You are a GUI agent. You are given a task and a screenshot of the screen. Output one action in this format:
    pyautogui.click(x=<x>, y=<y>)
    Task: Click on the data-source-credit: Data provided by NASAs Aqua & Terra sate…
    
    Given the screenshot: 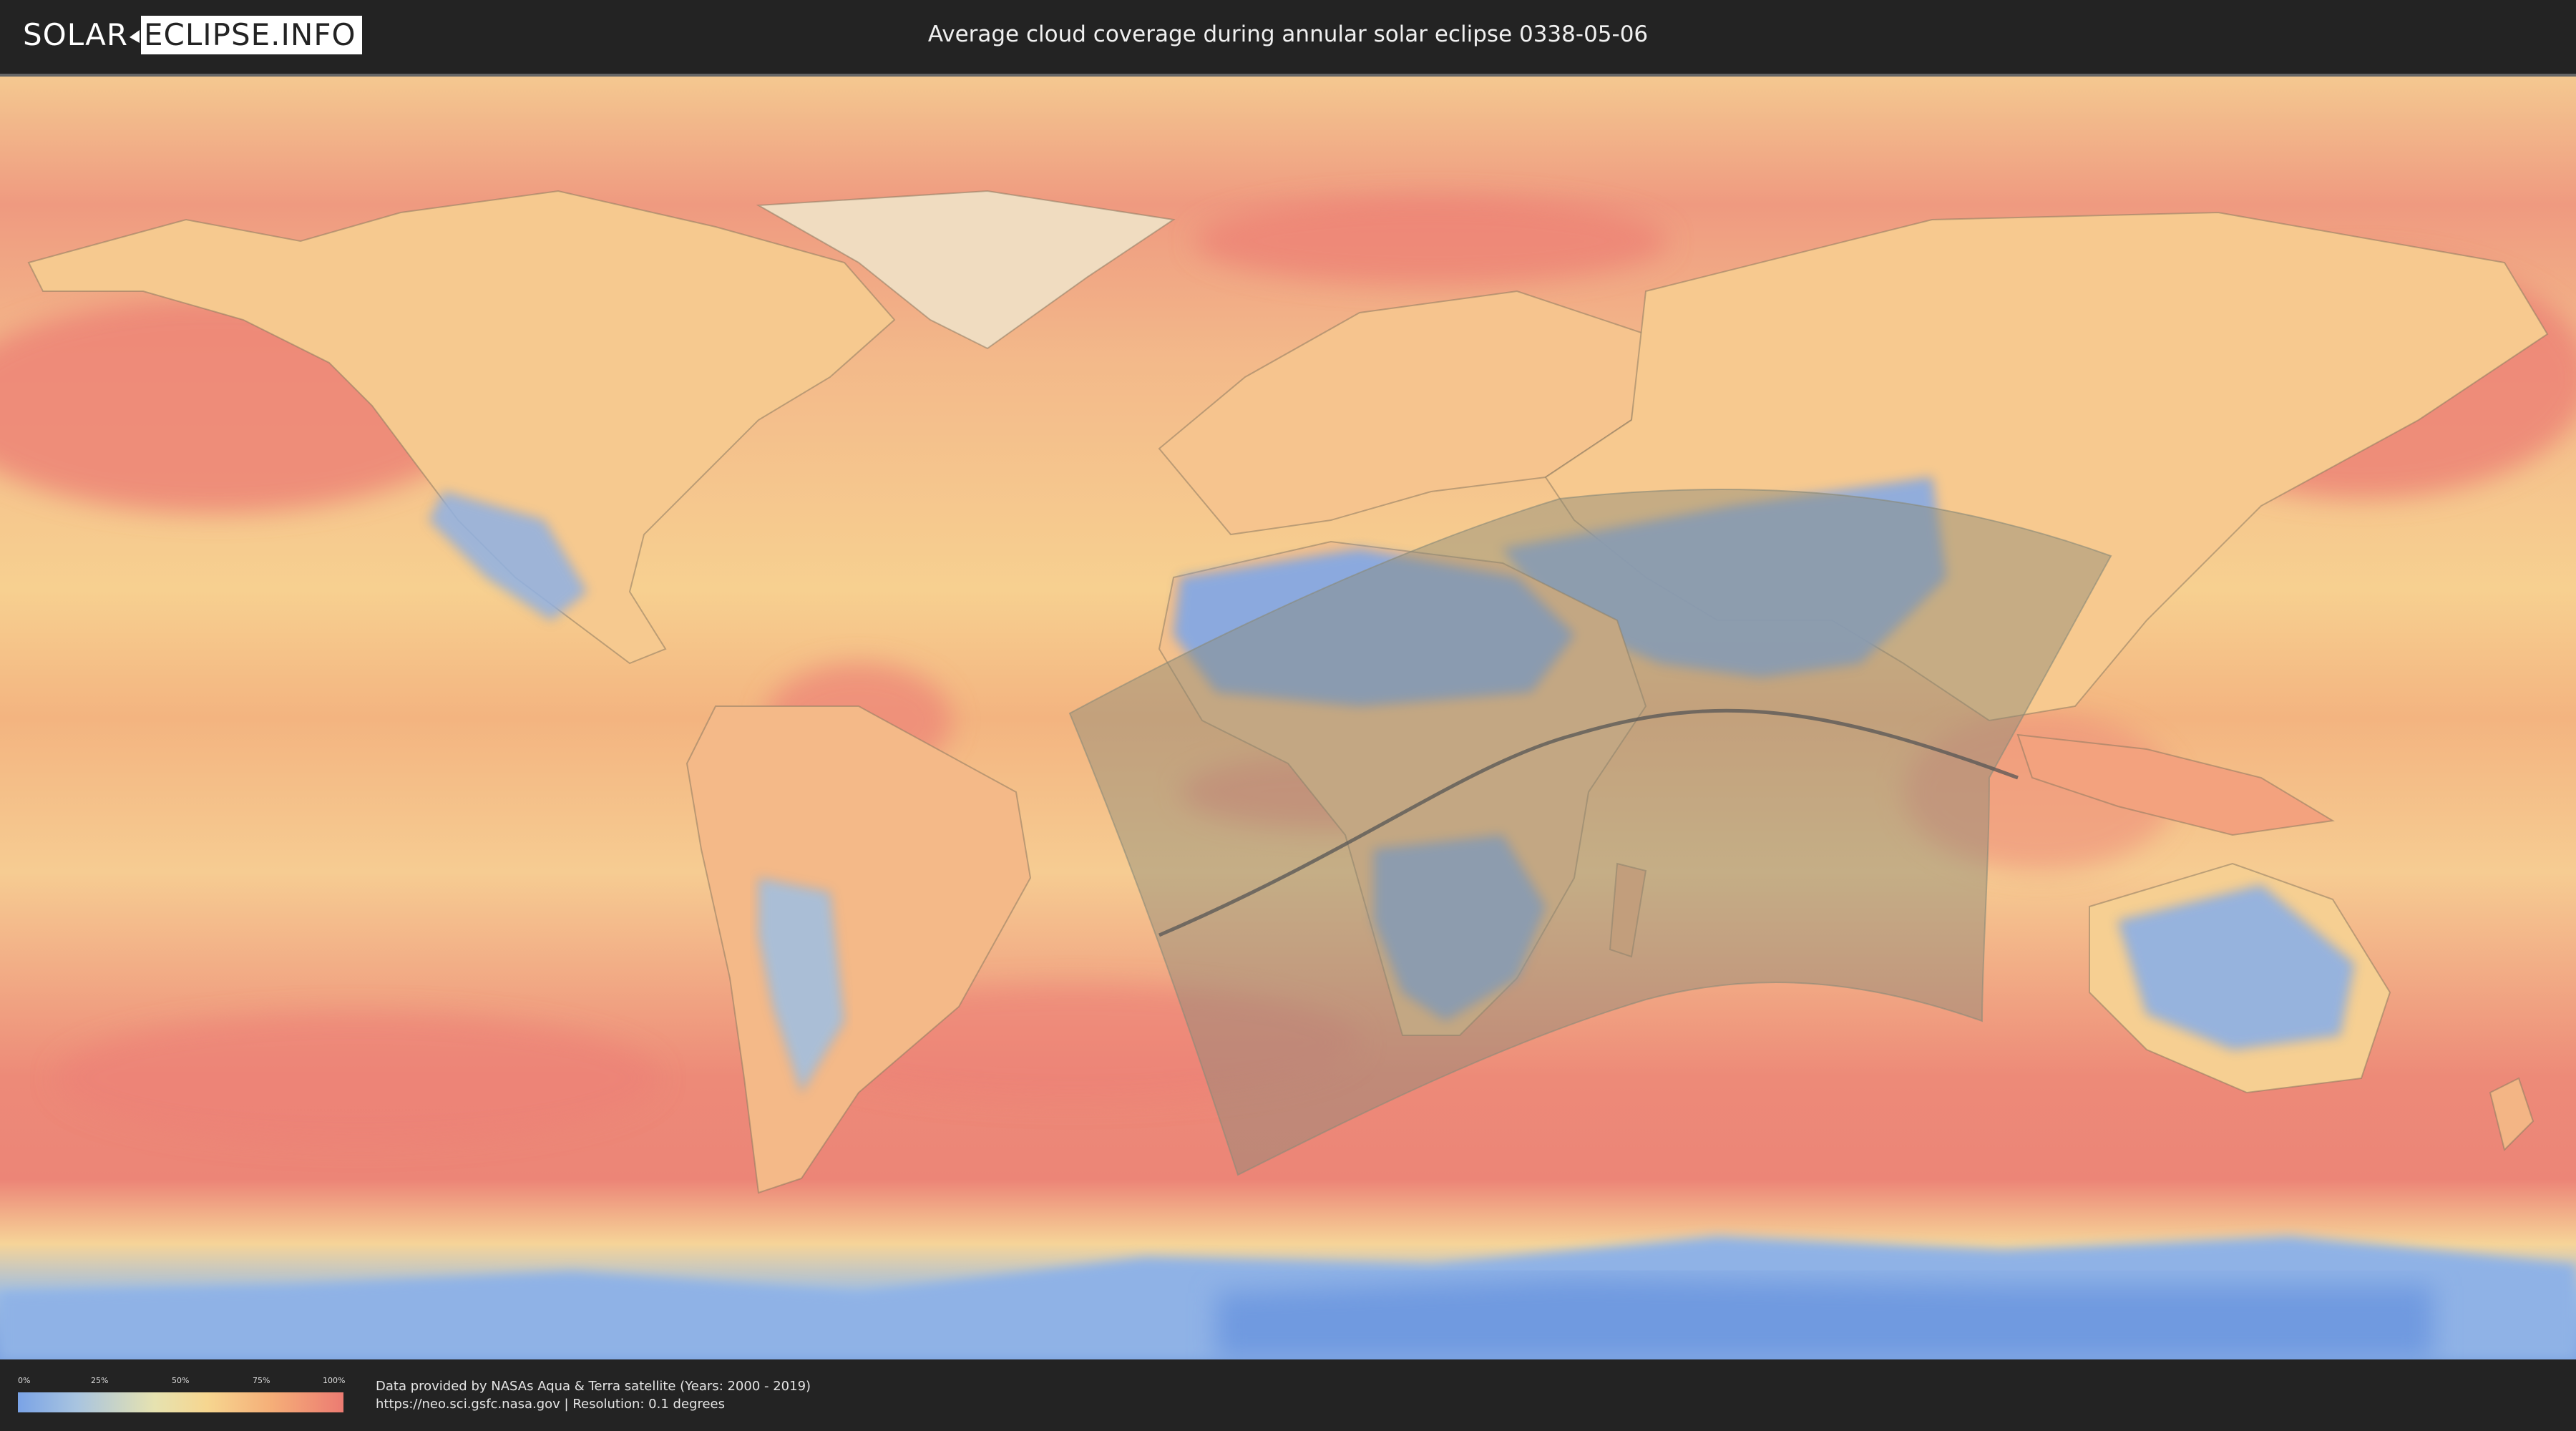 What is the action you would take?
    pyautogui.click(x=593, y=1386)
    